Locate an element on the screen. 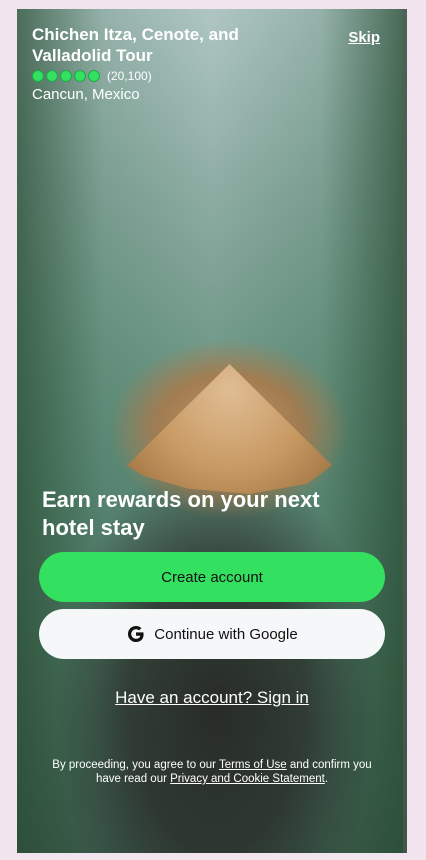 Image resolution: width=426 pixels, height=860 pixels. rating-row: (20,100) is located at coordinates (152, 76).